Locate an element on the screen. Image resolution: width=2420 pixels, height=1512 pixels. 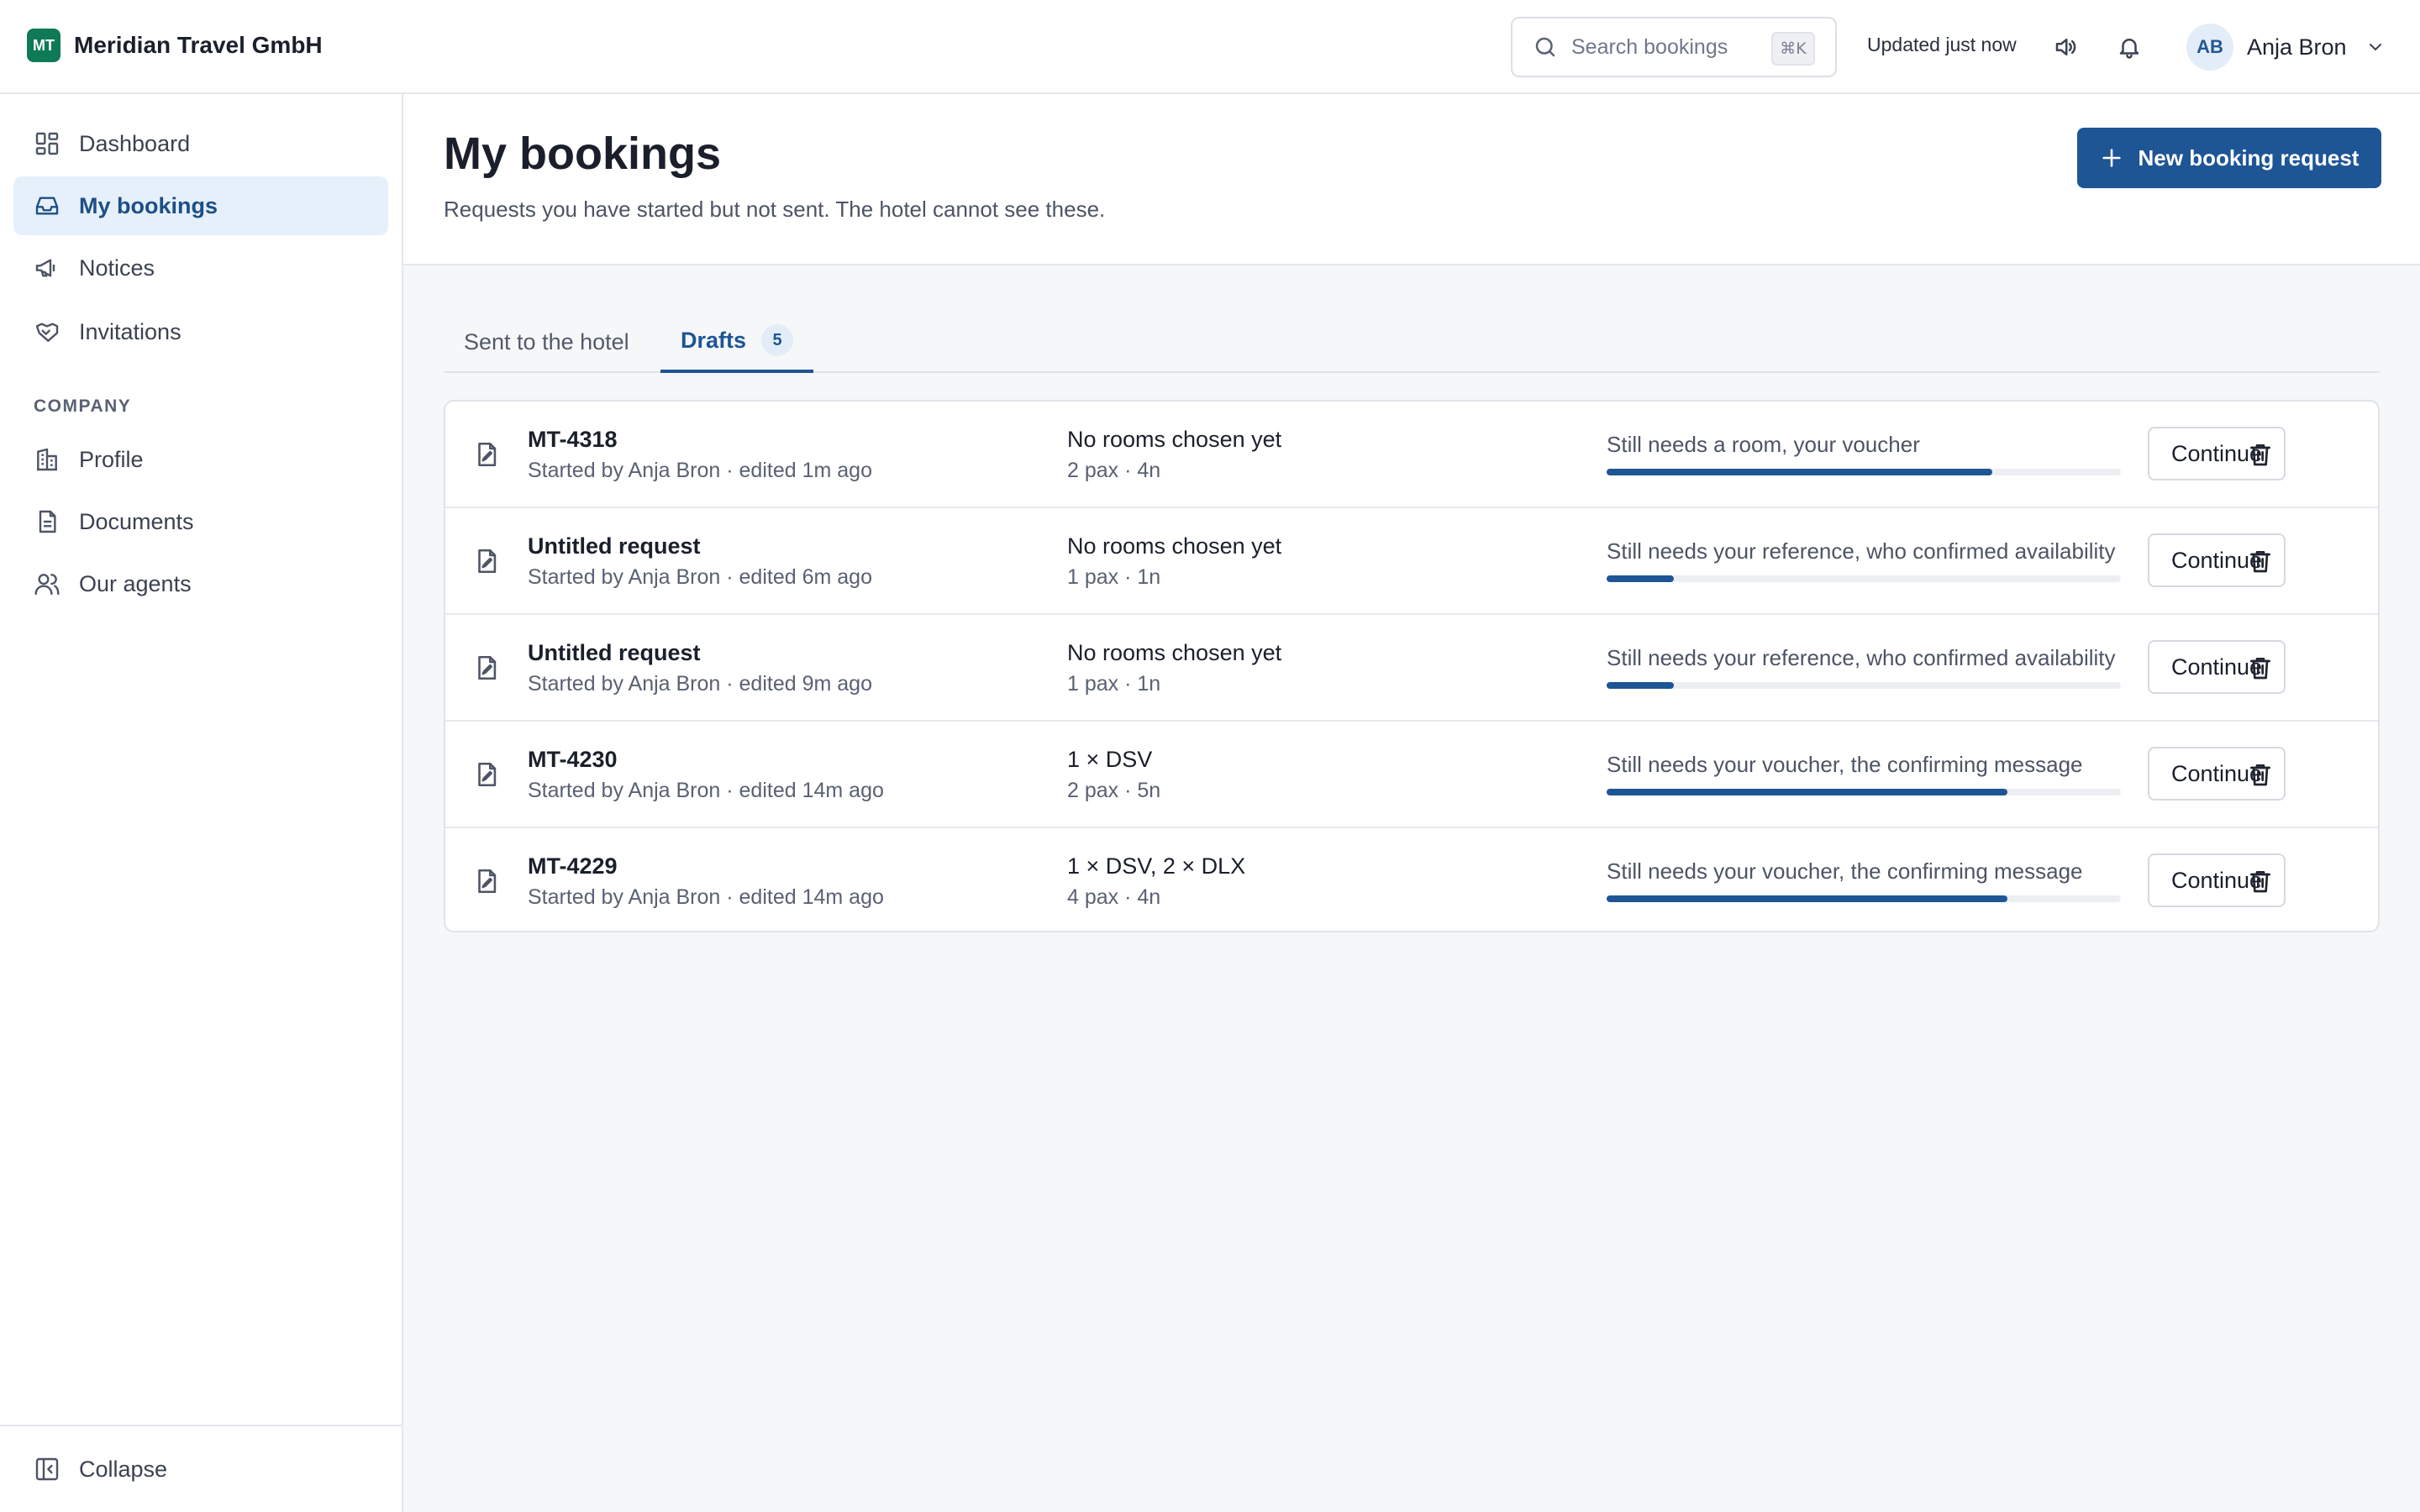
draft-title: MT-4229 is located at coordinates (573, 866).